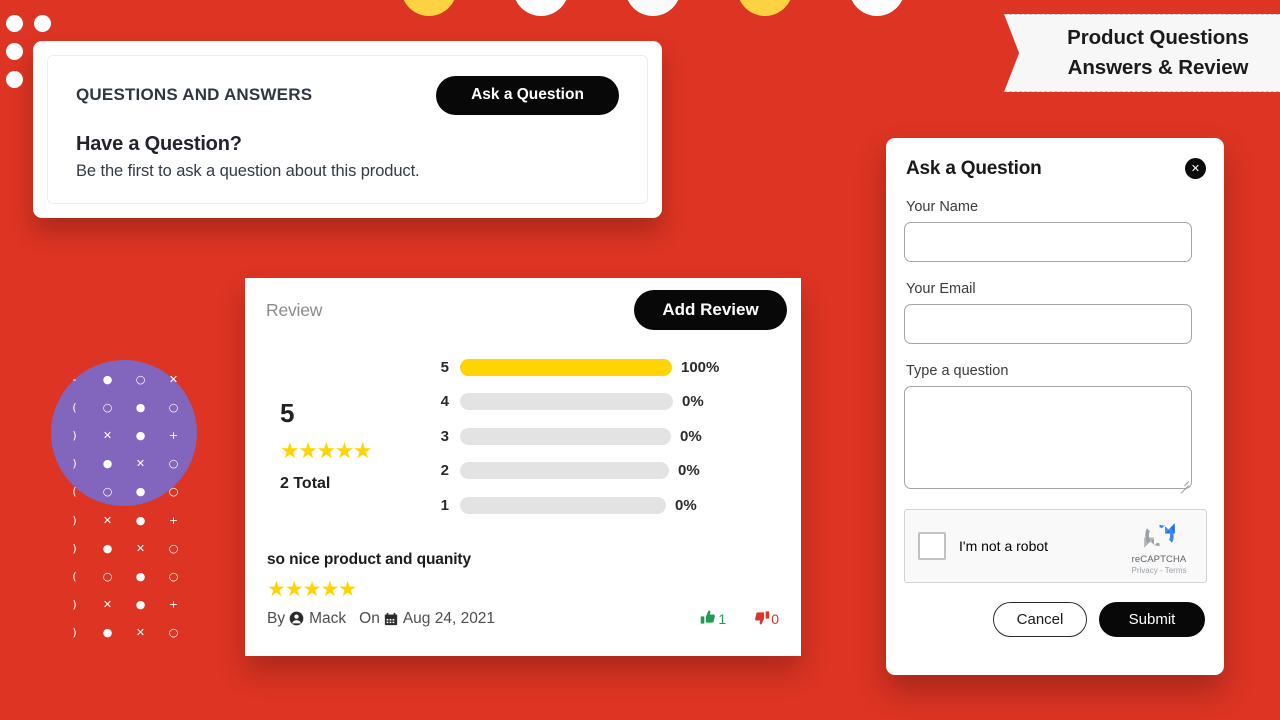 This screenshot has height=720, width=1280. I want to click on thumbs-down-icon, so click(761, 619).